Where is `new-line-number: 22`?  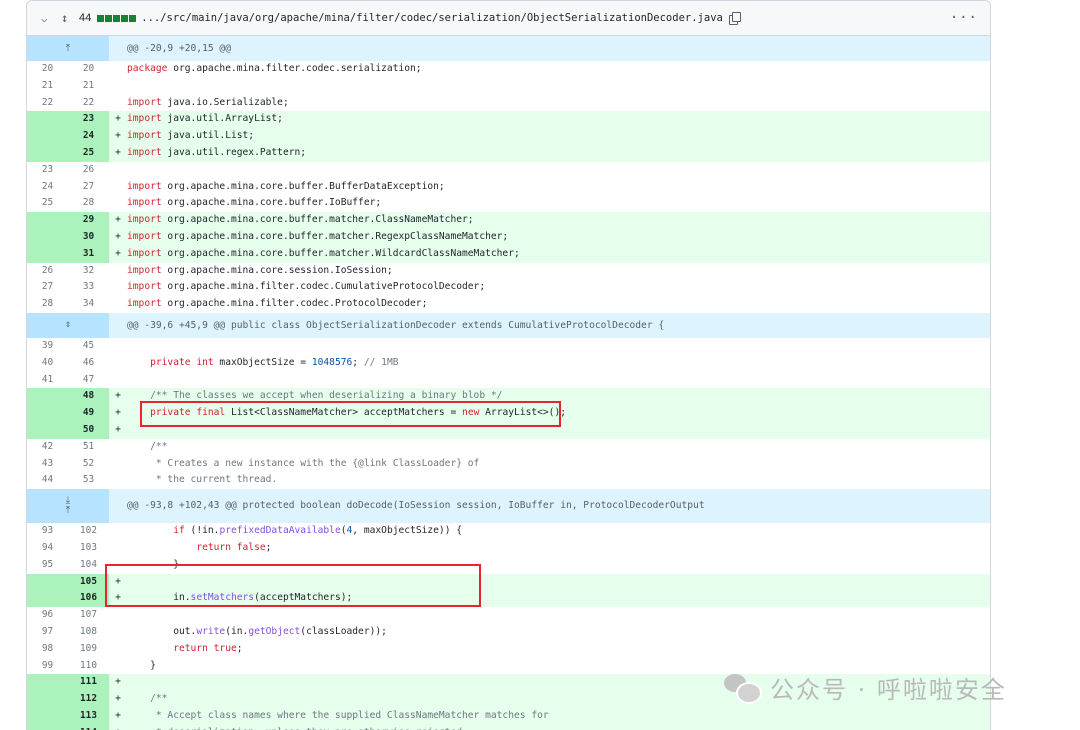
new-line-number: 22 is located at coordinates (88, 103).